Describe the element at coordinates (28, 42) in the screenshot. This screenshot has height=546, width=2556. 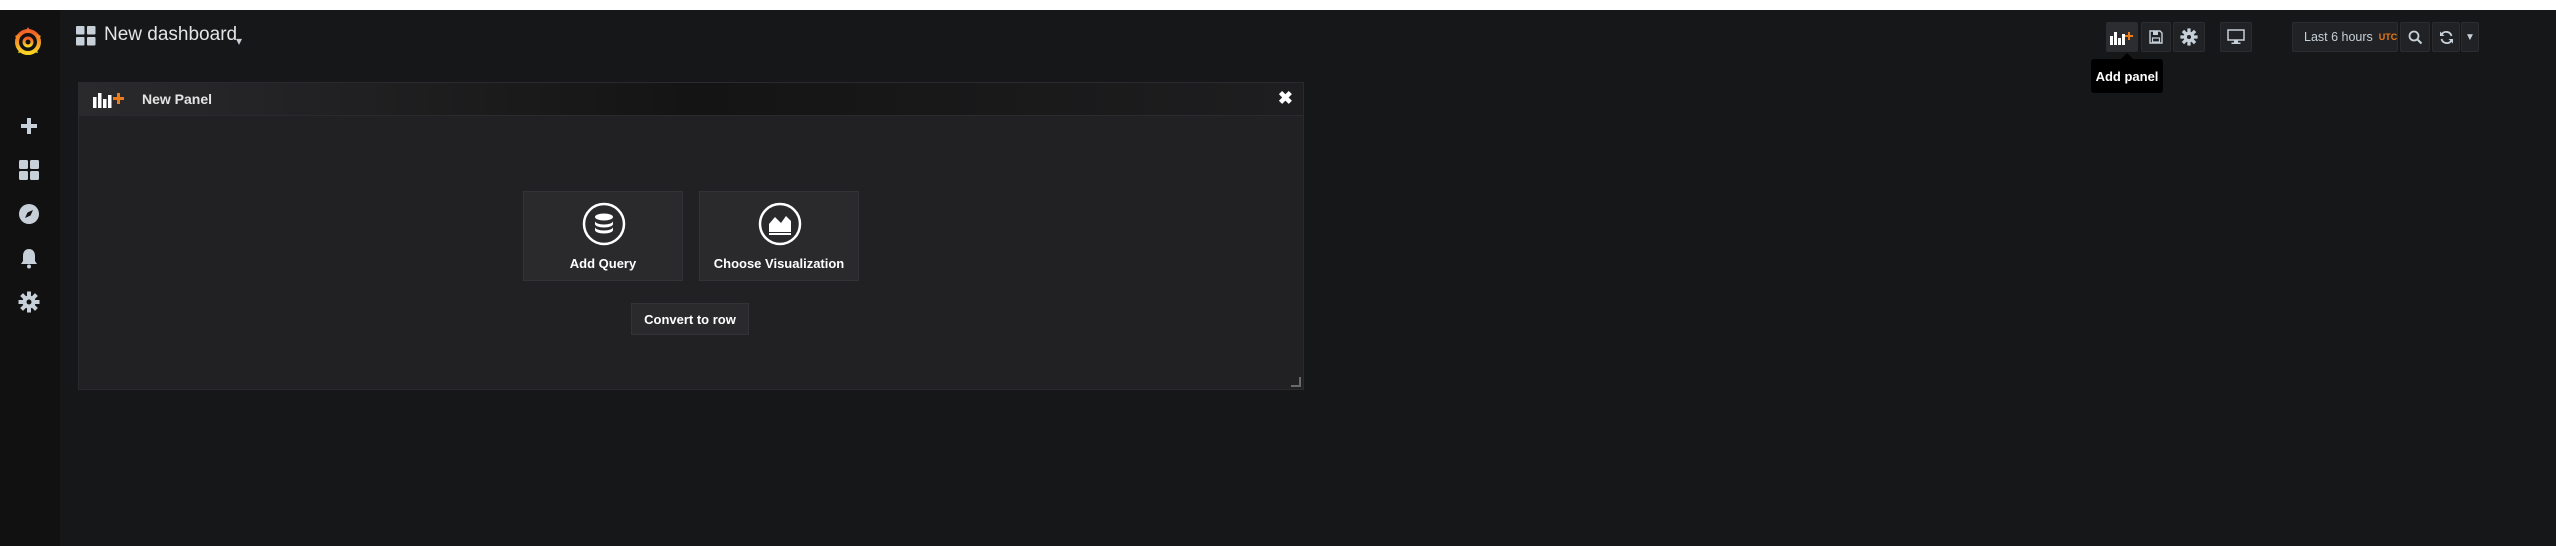
I see `grafana-logo` at that location.